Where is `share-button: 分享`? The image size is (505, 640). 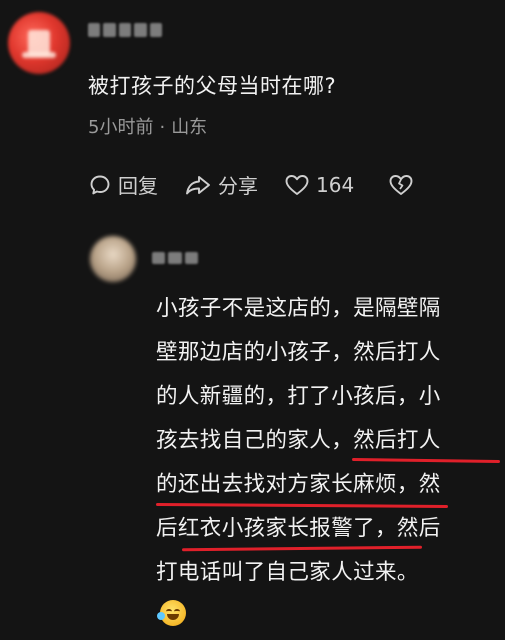 share-button: 分享 is located at coordinates (221, 184).